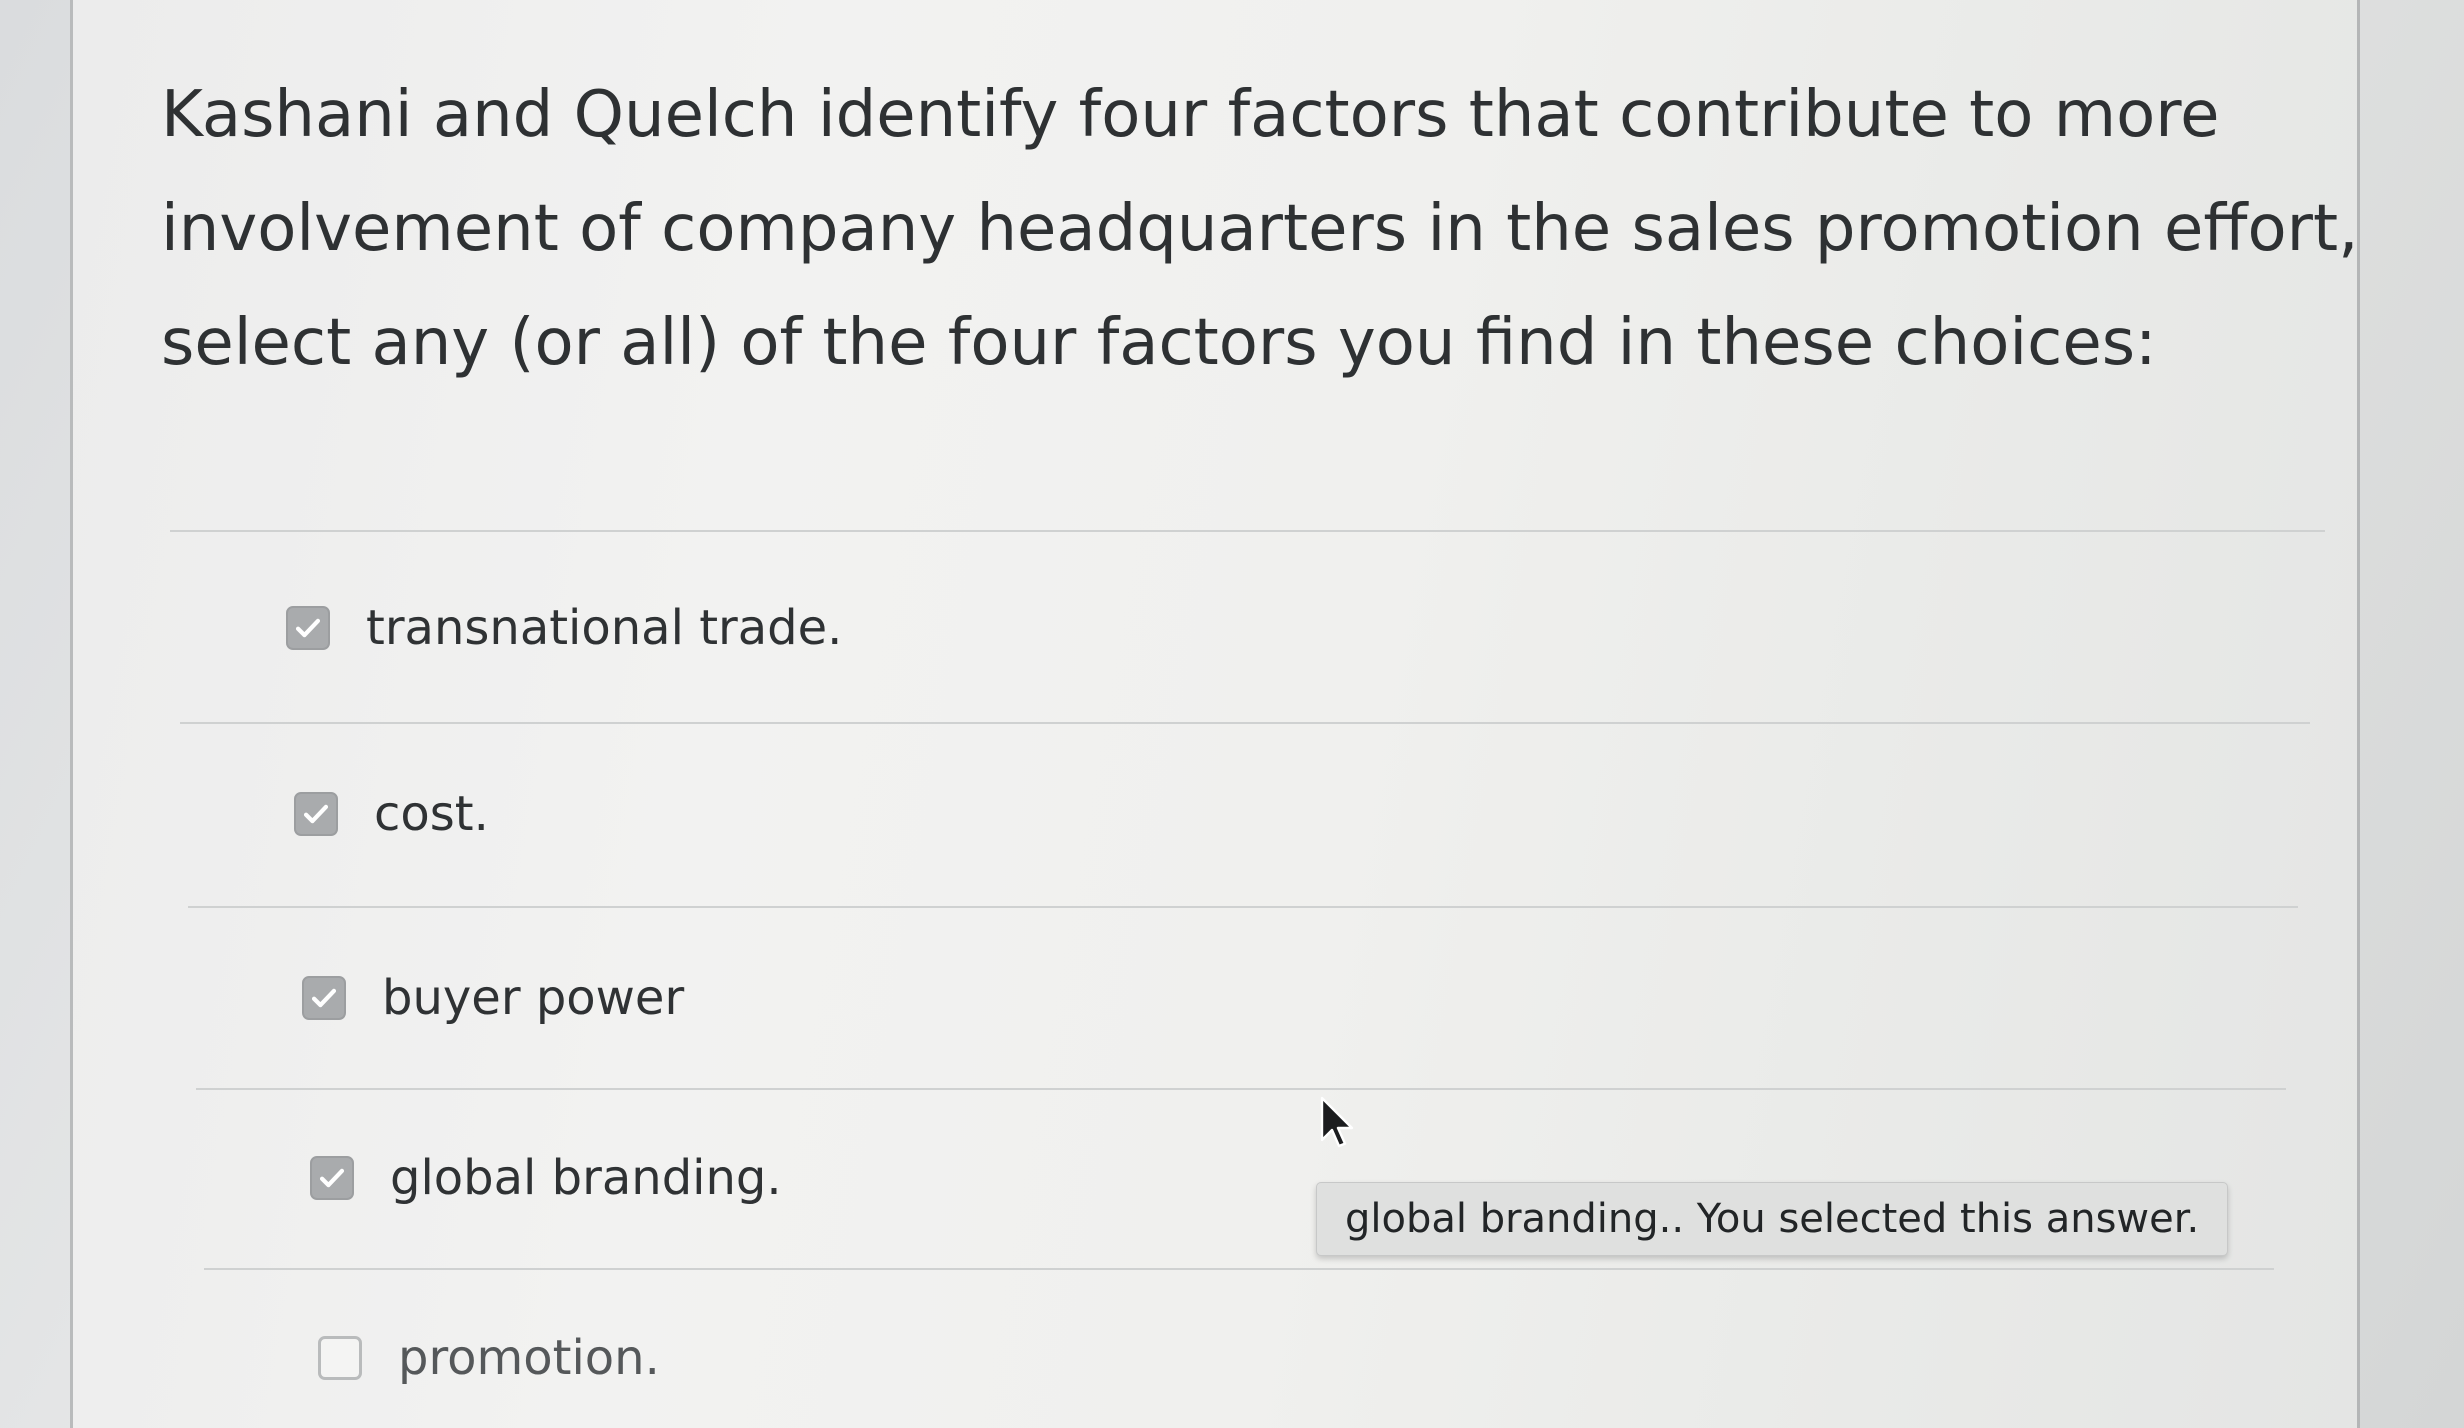 The image size is (2464, 1428). I want to click on option-promotion: promotion., so click(489, 1358).